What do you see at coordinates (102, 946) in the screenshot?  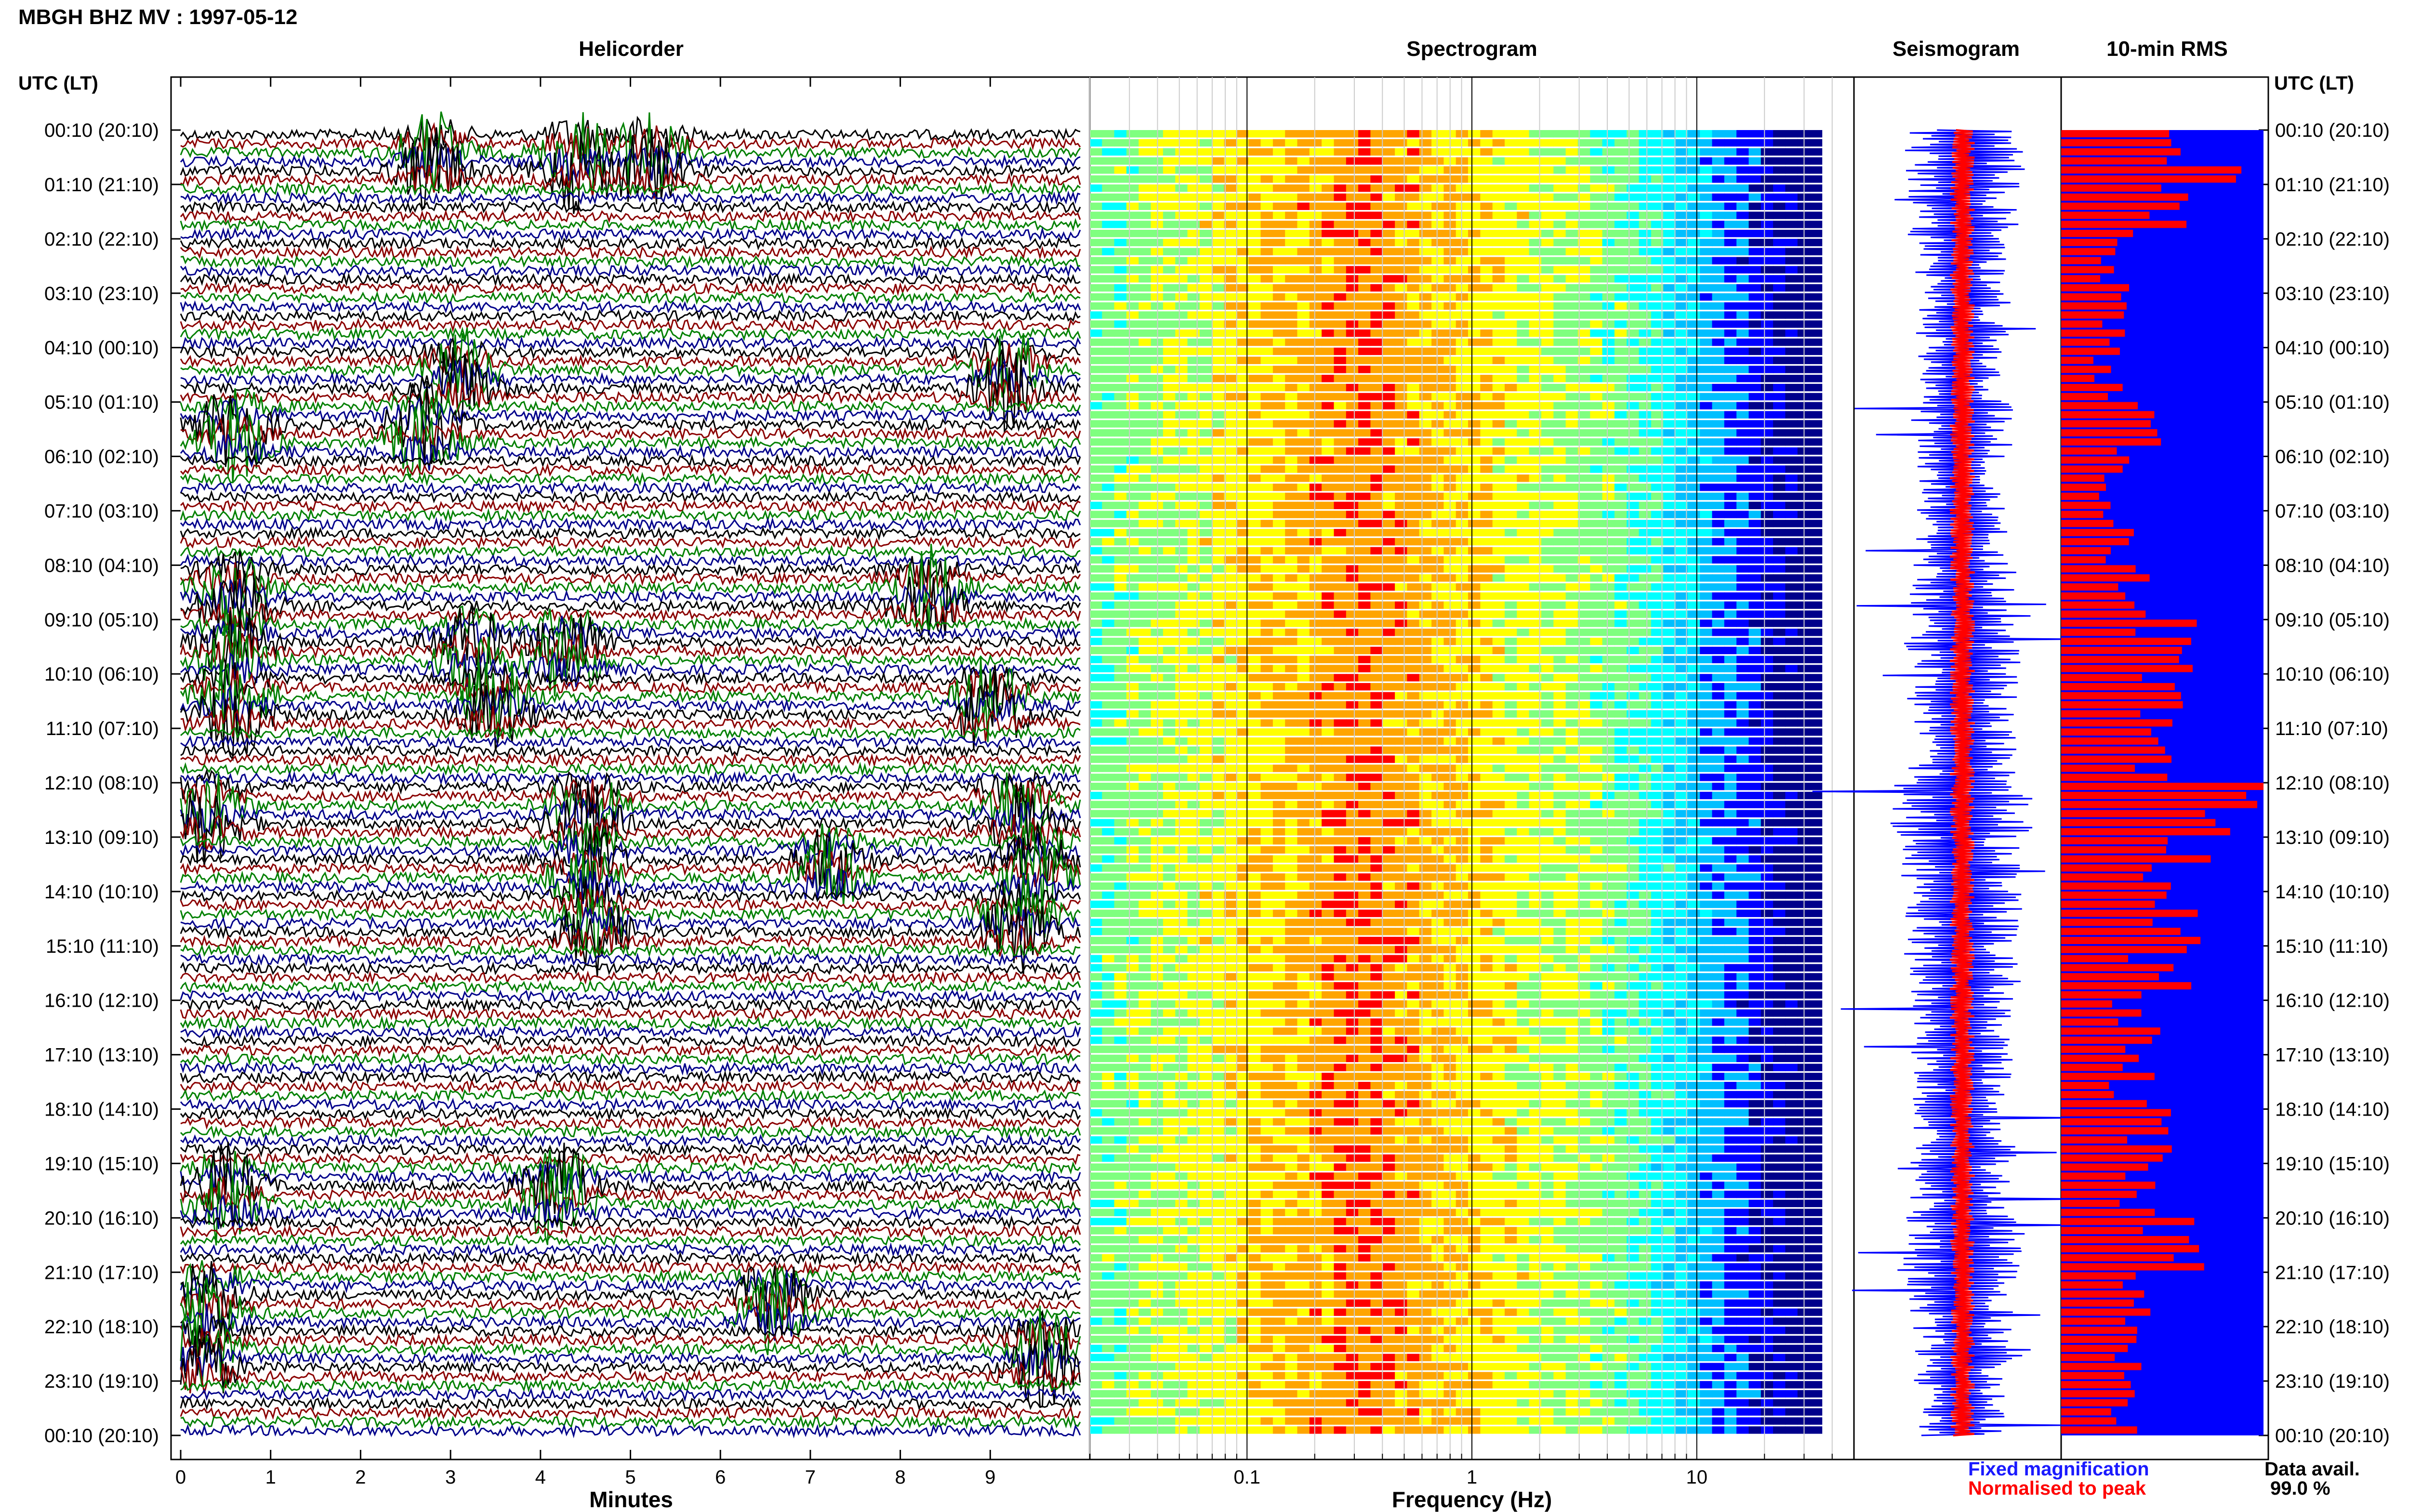 I see `time-tick-label-left: 15:10 (11:10)` at bounding box center [102, 946].